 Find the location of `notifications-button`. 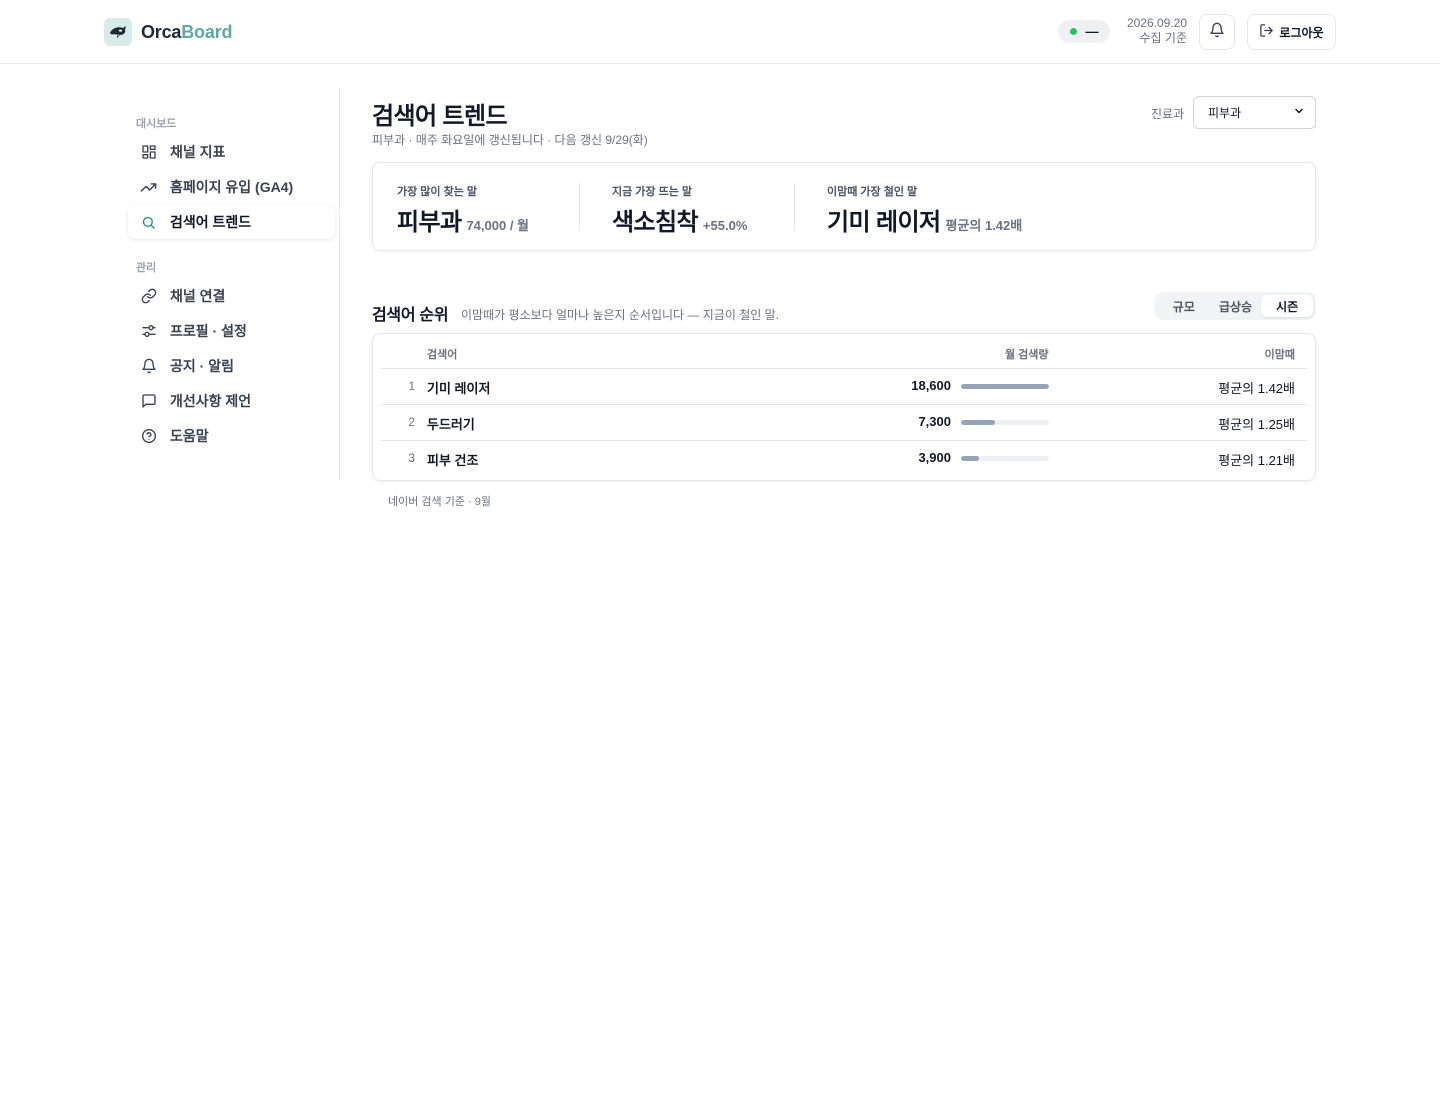

notifications-button is located at coordinates (1217, 32).